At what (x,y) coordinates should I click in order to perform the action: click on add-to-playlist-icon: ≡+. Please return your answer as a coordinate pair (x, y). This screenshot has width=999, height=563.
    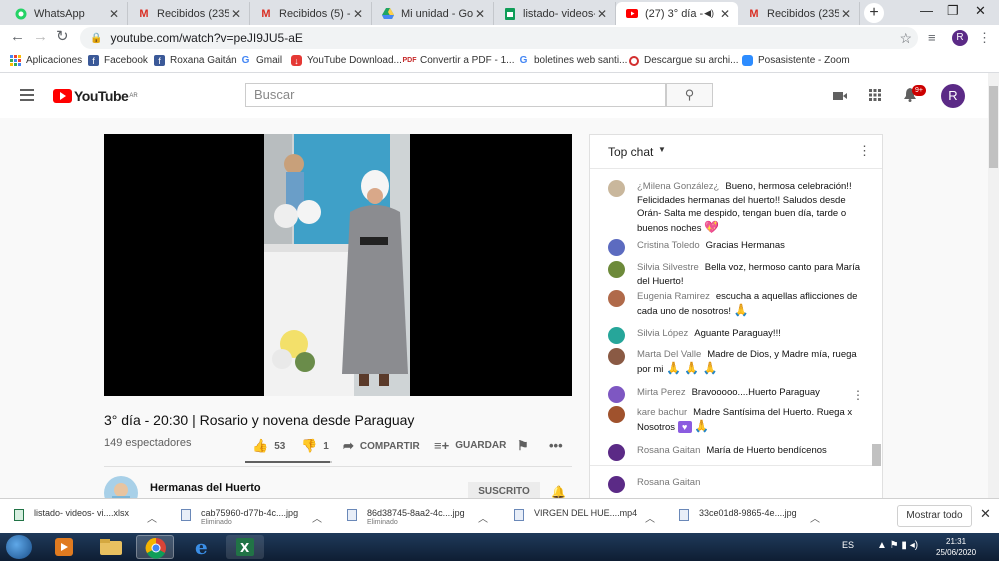
    Looking at the image, I should click on (442, 445).